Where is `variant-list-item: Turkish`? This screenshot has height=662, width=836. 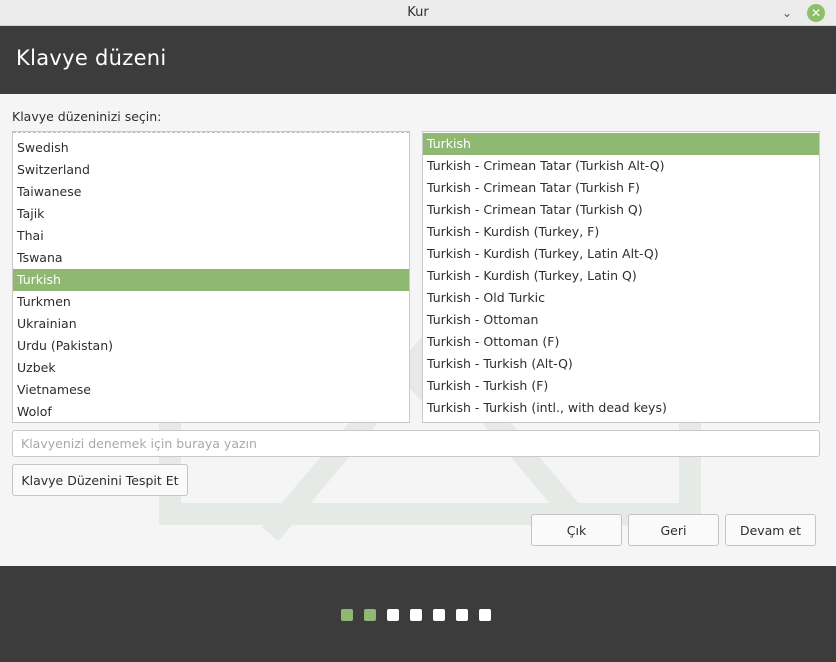 variant-list-item: Turkish is located at coordinates (621, 144).